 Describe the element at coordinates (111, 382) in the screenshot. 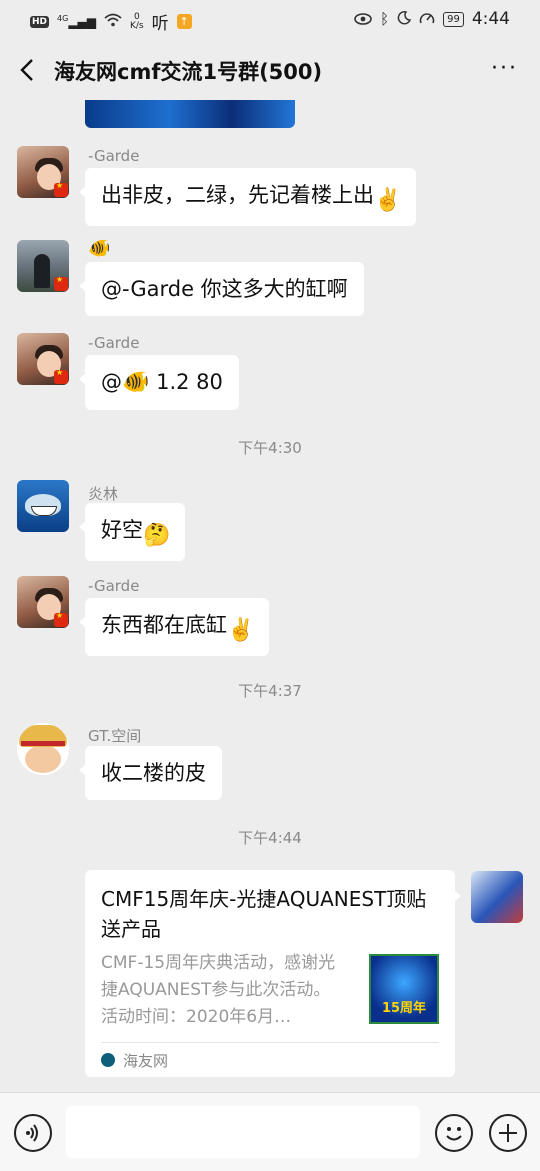

I see `message-prefix: @` at that location.